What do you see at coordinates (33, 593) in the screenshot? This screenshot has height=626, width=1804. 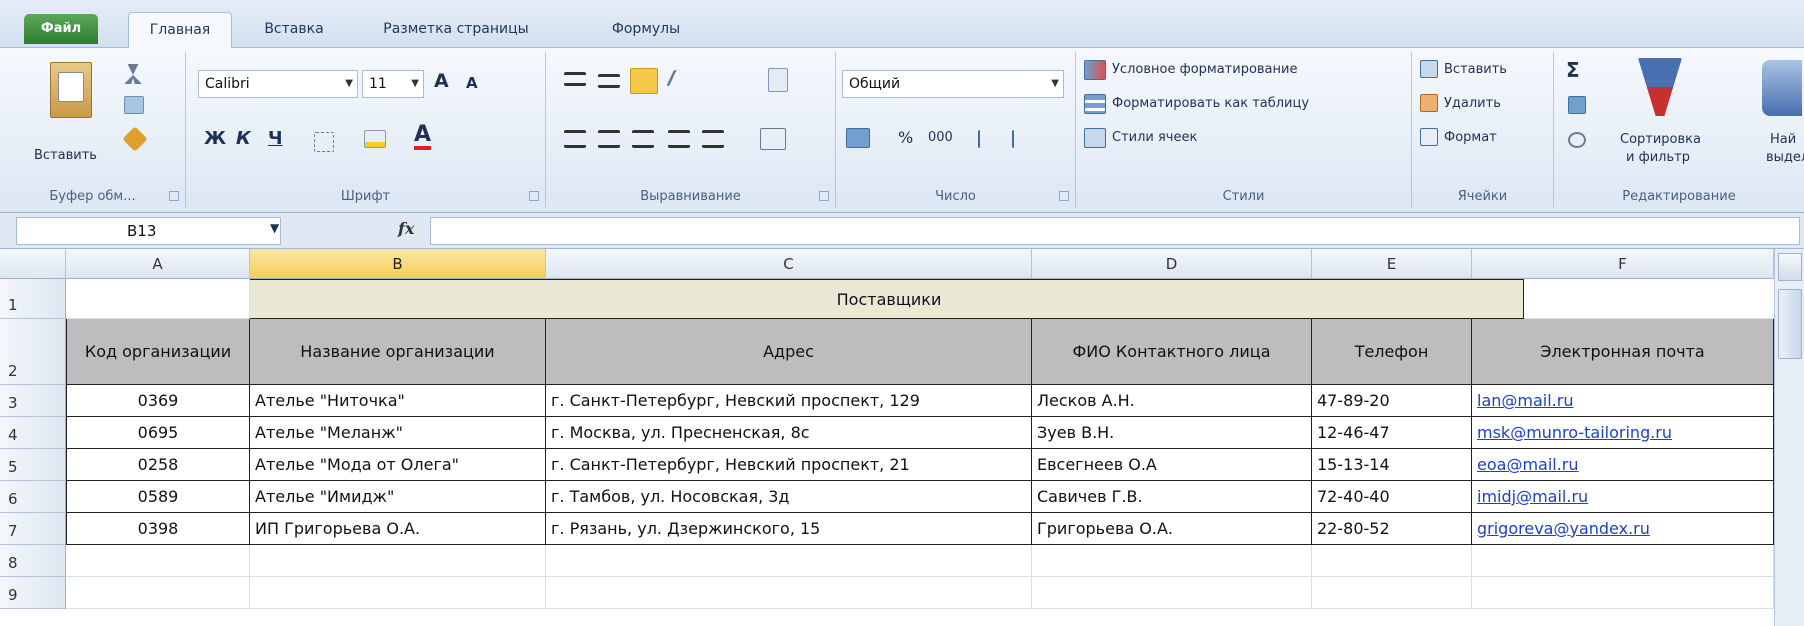 I see `row-header-9: 9` at bounding box center [33, 593].